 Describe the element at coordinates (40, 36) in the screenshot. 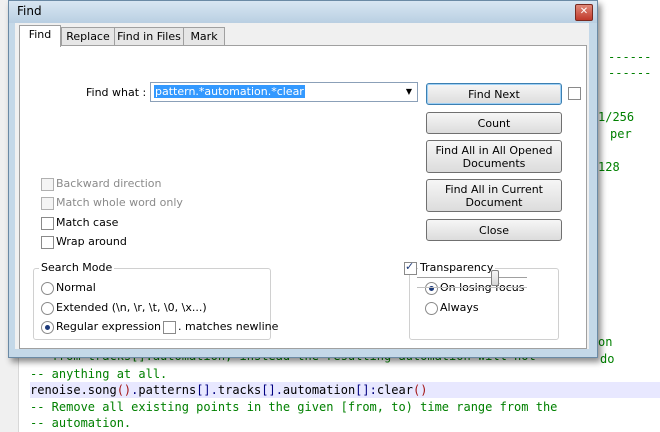

I see `tab-find: Find` at that location.